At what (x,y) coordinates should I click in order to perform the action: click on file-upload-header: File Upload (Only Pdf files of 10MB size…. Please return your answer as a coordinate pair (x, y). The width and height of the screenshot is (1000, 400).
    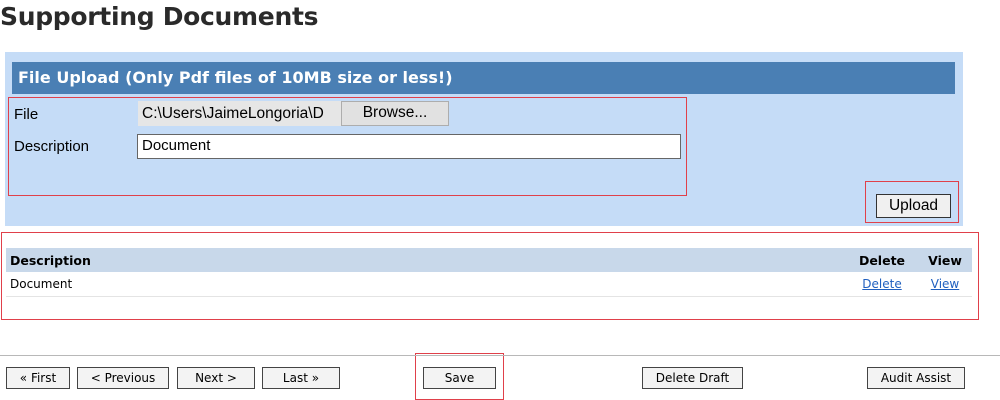
    Looking at the image, I should click on (483, 78).